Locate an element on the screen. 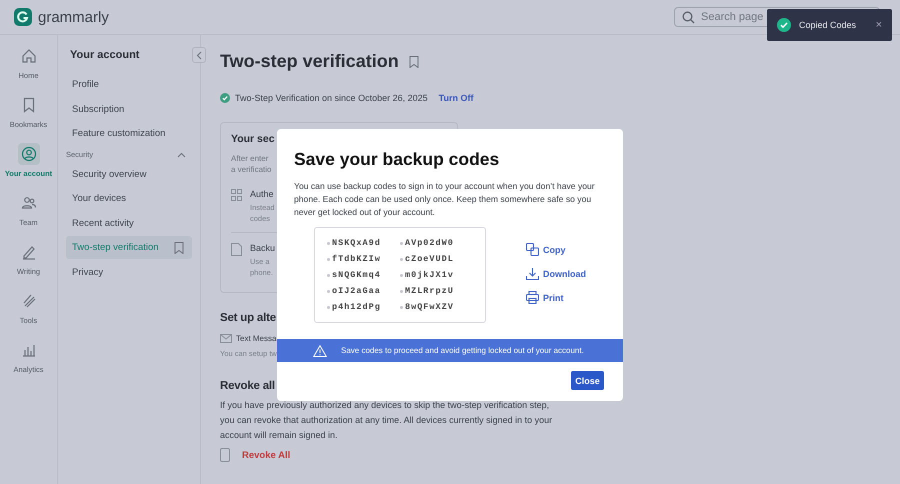  status-text: Two-Step Verification on since October 26, 2025 is located at coordinates (331, 98).